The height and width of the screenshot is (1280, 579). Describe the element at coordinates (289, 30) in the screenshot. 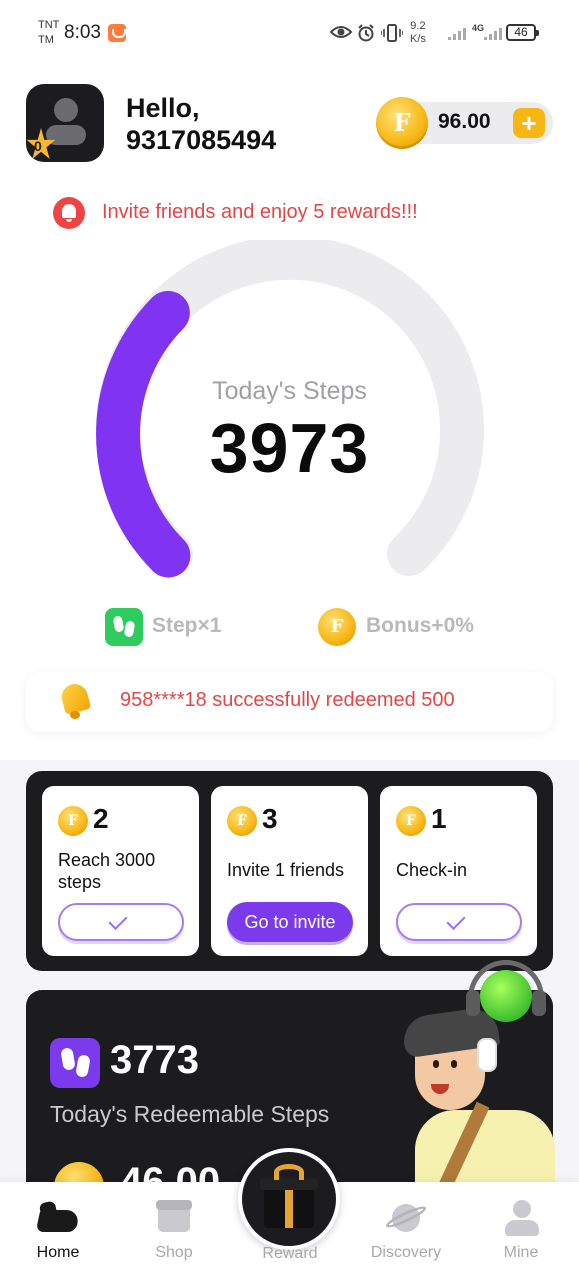

I see `status-bar: TNT TM 8:03 9.2 K/s 4G 46` at that location.